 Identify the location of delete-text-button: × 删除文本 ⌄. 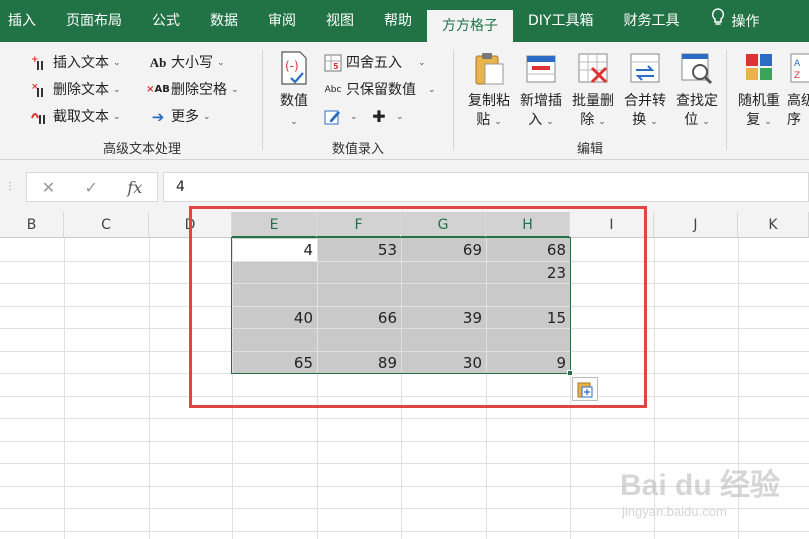
(75, 90).